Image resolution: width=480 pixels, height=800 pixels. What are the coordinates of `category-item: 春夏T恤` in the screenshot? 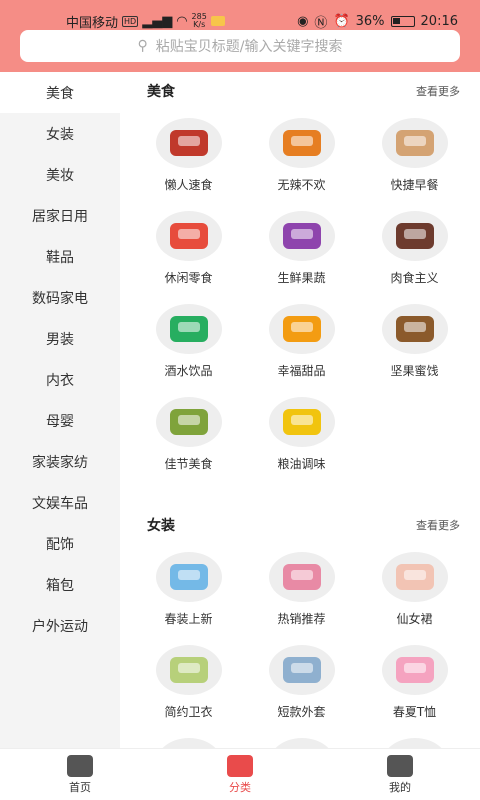 It's located at (414, 683).